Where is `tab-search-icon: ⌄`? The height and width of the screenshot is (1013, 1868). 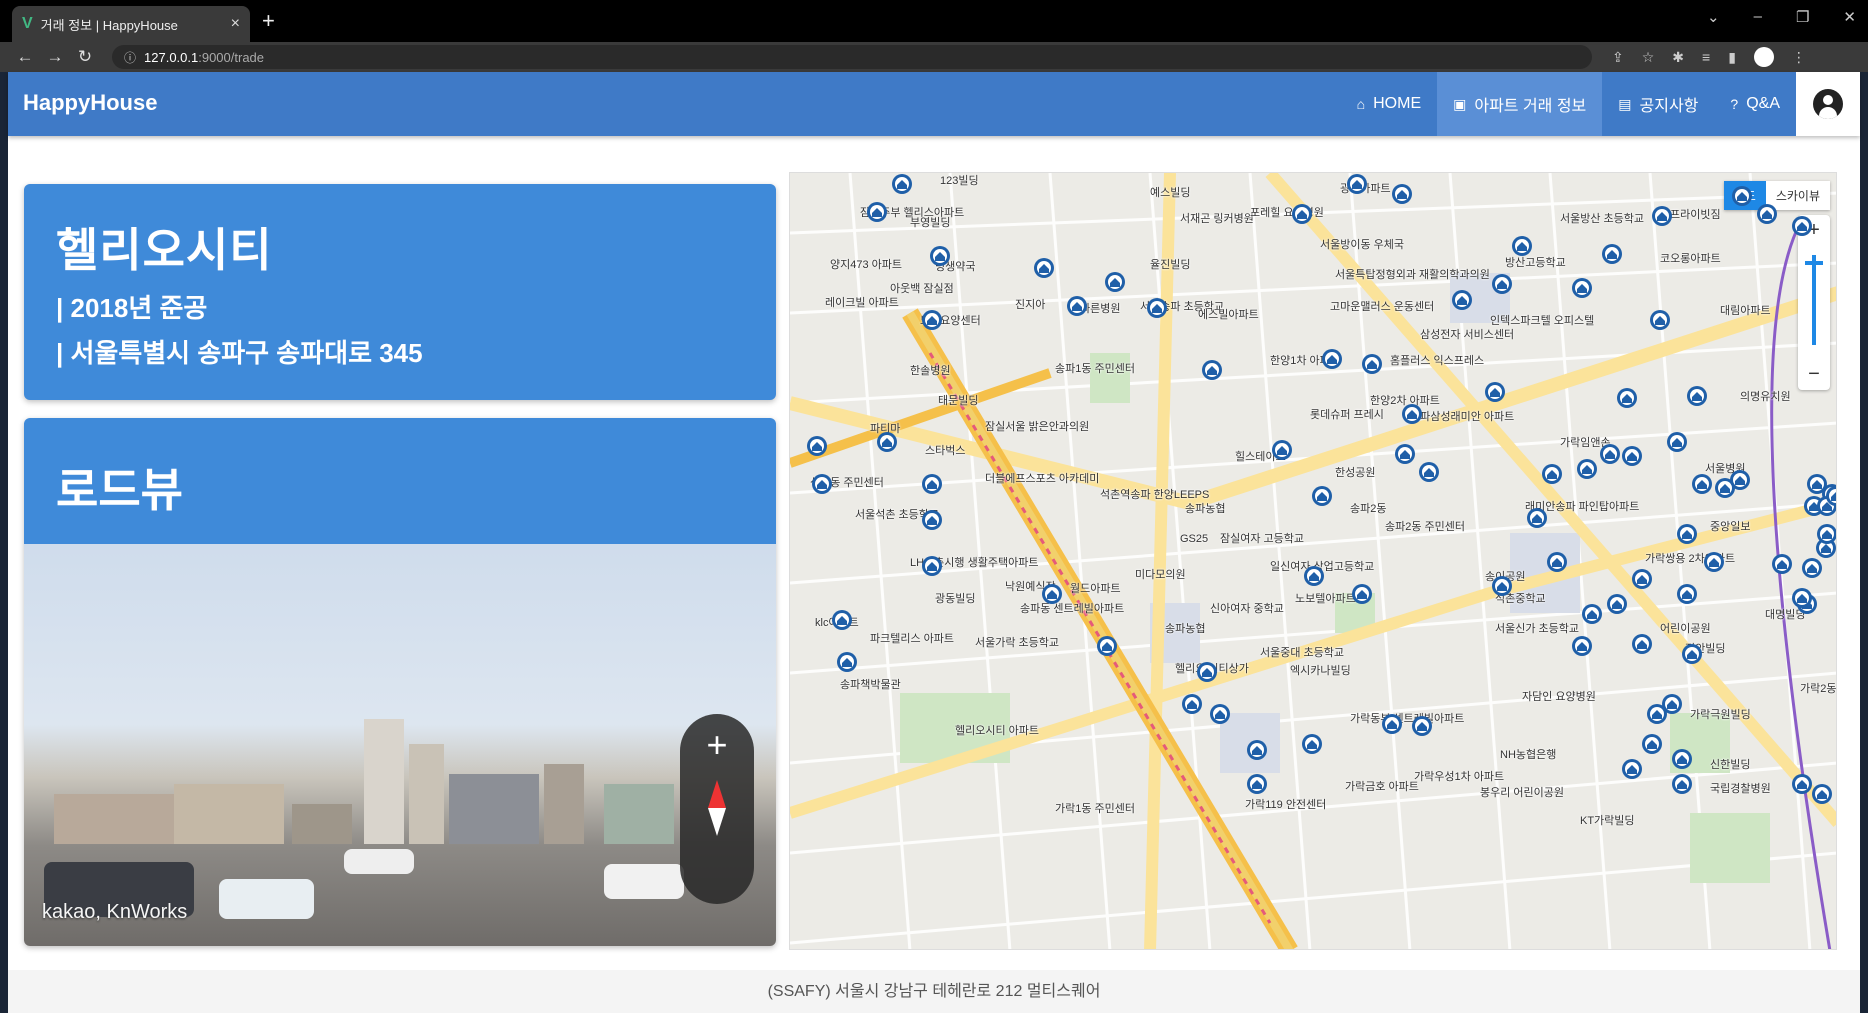 tab-search-icon: ⌄ is located at coordinates (1713, 17).